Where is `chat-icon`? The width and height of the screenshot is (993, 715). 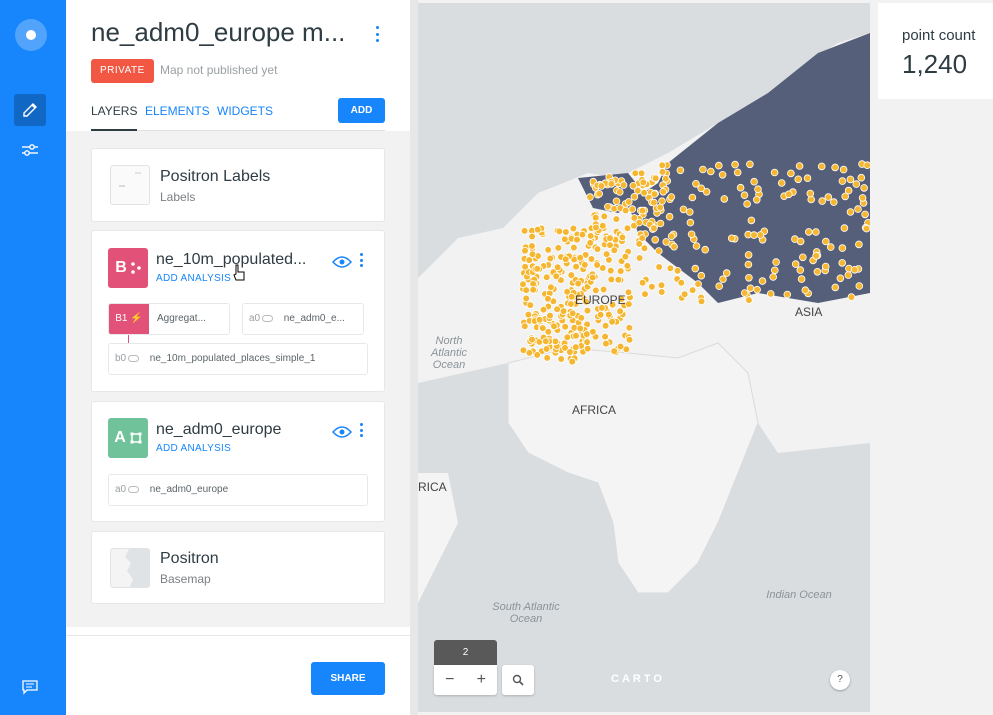 chat-icon is located at coordinates (30, 687).